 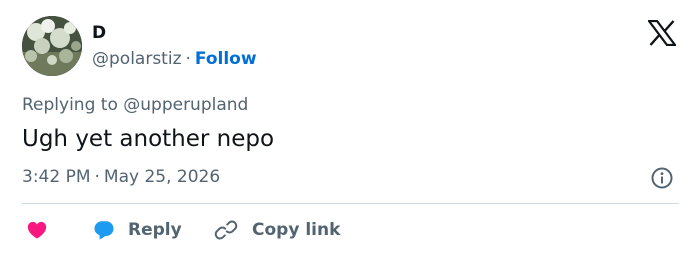 I want to click on tweet-date: May 25, 2026, so click(x=162, y=177).